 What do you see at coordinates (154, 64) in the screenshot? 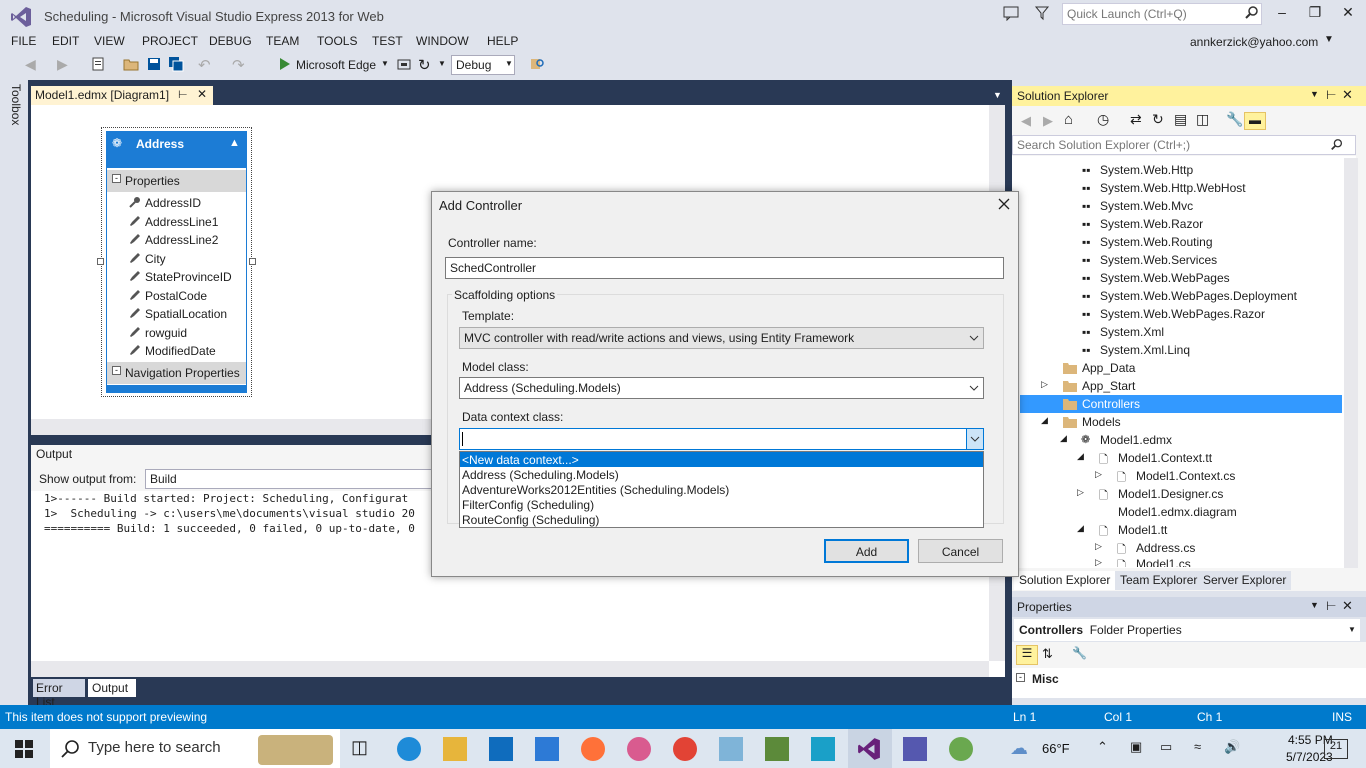
I see `save-icon` at bounding box center [154, 64].